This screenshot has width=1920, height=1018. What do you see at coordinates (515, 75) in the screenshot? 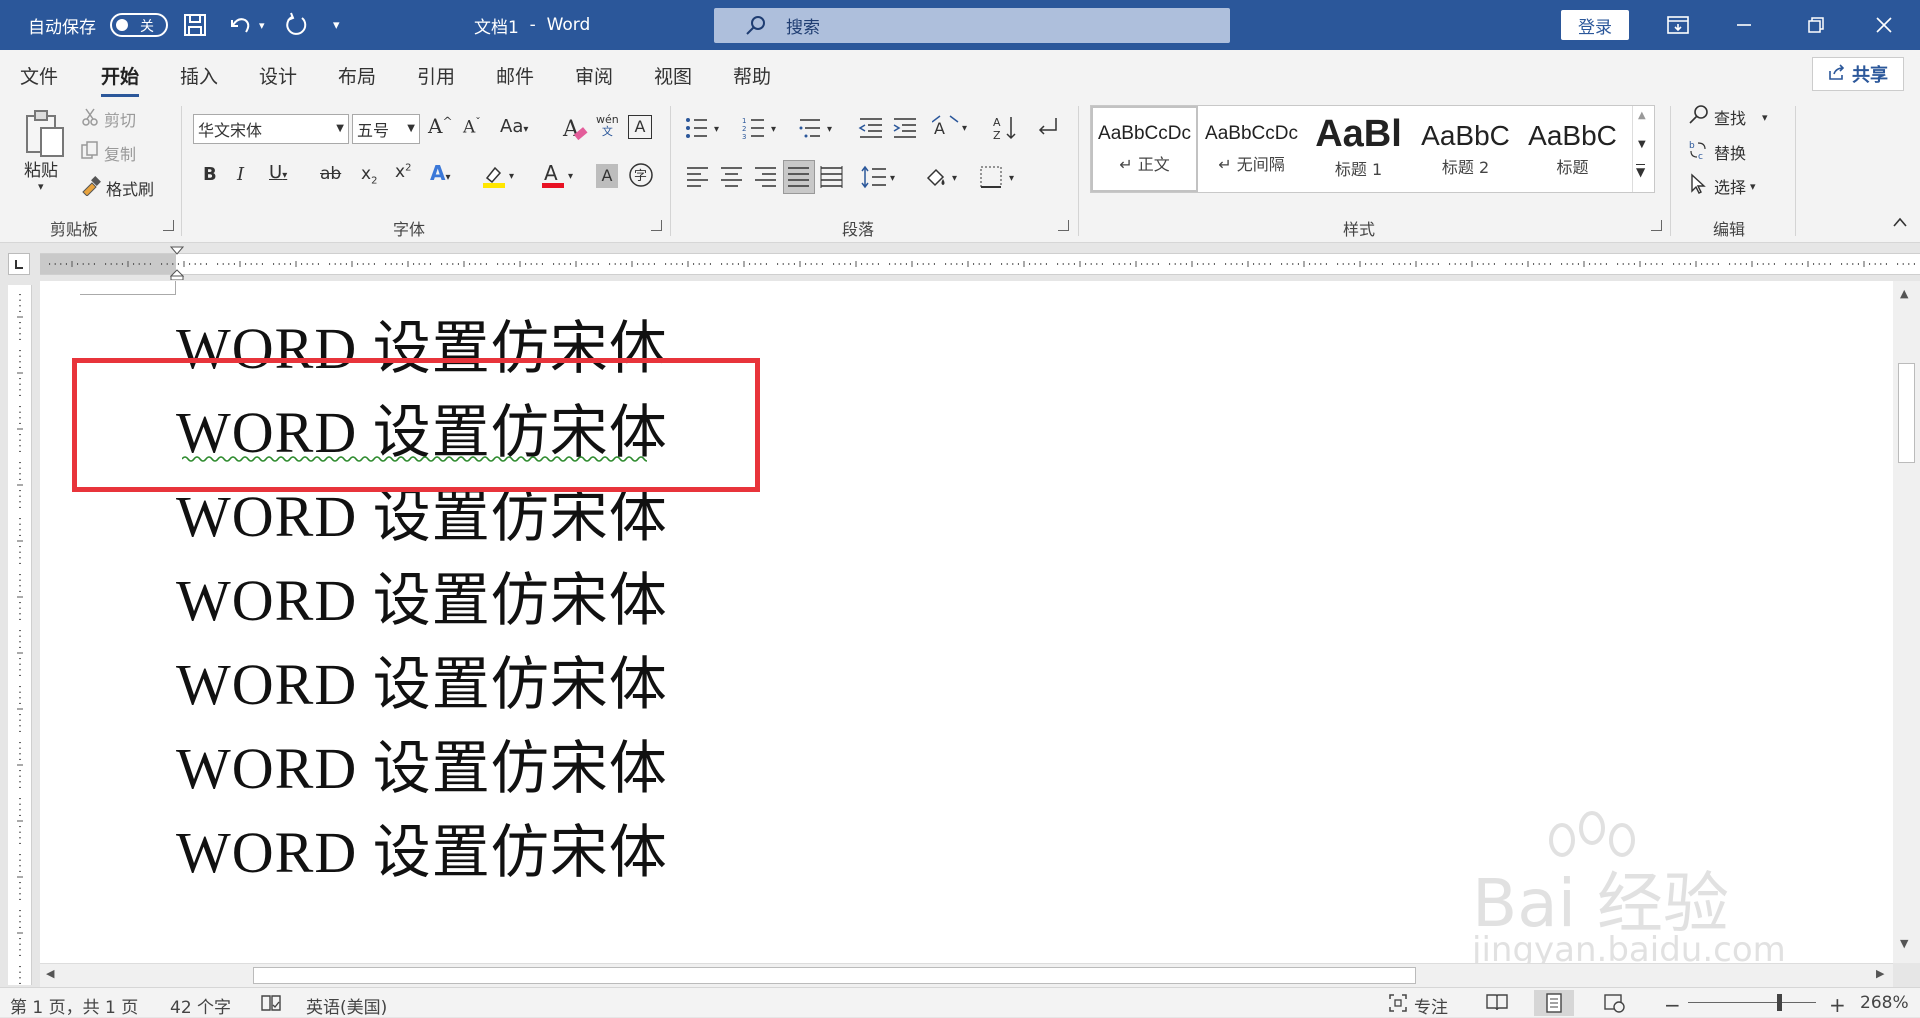
I see `tab-mailings: 邮件` at bounding box center [515, 75].